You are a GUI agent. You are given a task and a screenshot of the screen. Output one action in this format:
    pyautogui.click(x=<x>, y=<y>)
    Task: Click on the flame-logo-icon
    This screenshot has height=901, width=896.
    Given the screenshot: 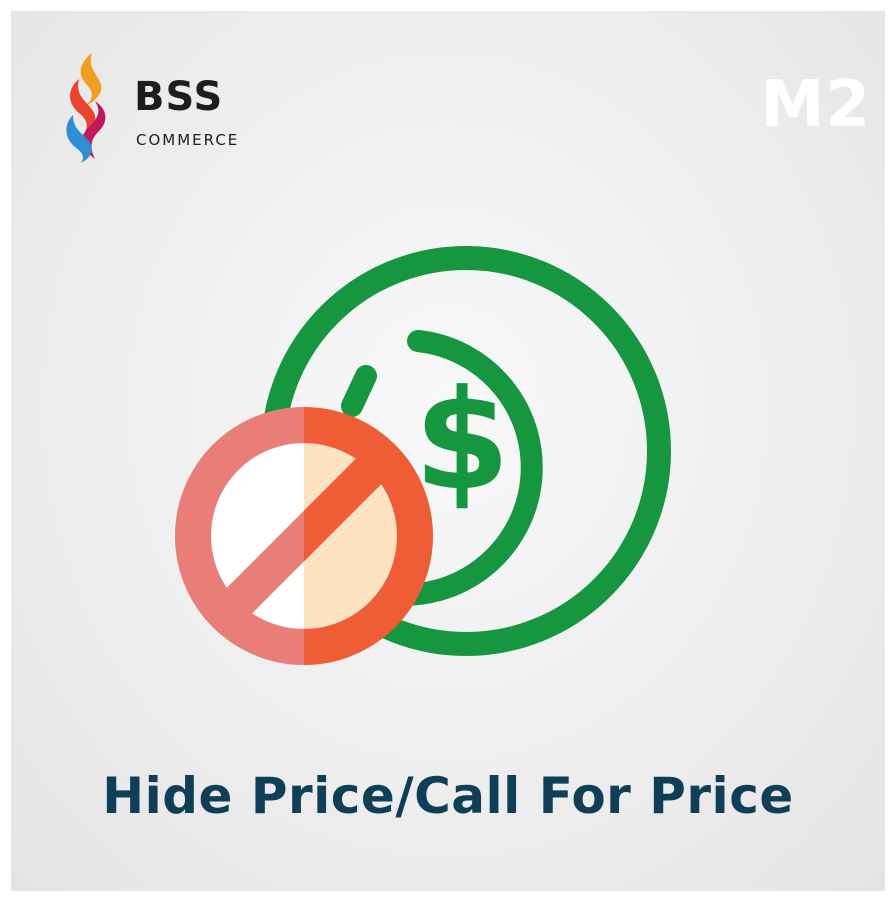 What is the action you would take?
    pyautogui.click(x=86, y=108)
    